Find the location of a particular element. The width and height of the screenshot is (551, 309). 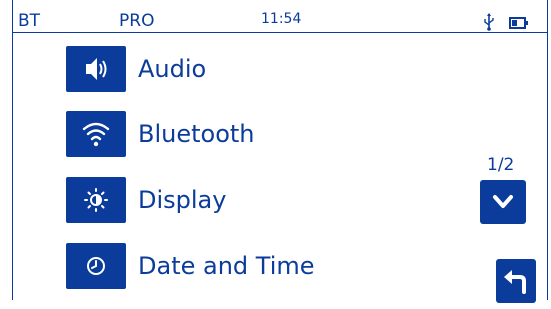

speaker-icon is located at coordinates (96, 69).